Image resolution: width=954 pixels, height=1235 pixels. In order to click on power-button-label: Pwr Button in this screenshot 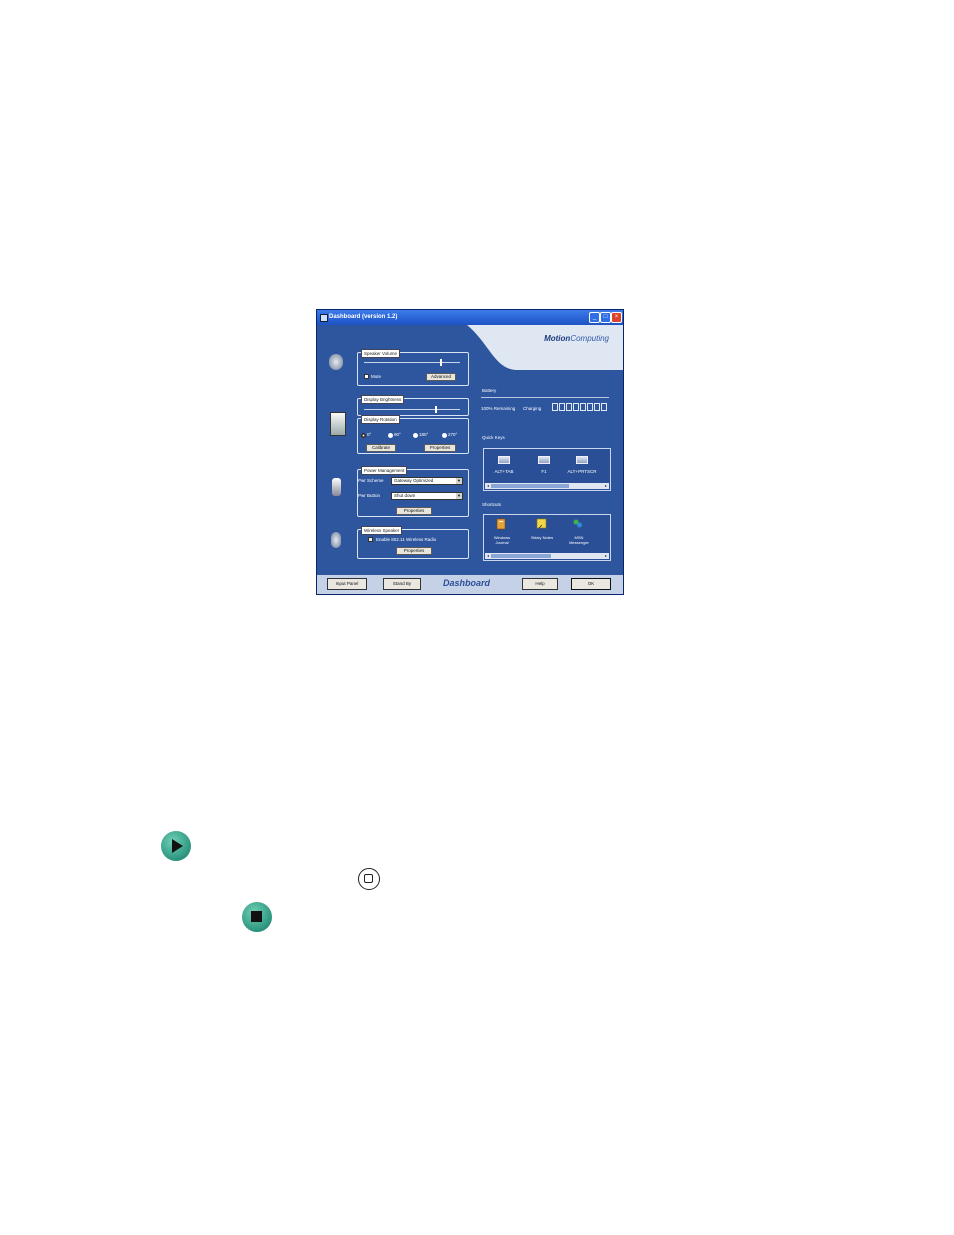, I will do `click(369, 495)`.